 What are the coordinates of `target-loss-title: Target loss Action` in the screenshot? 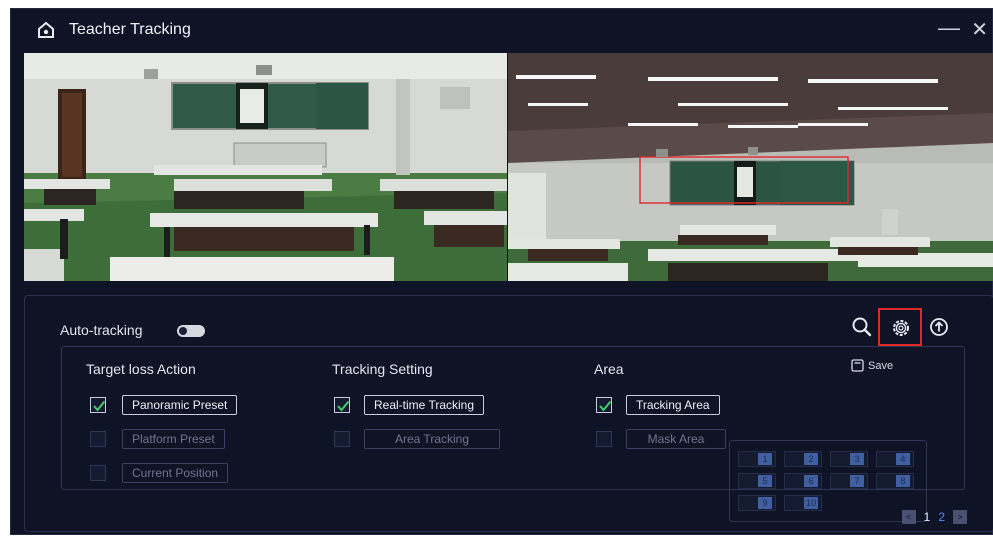 It's located at (141, 369).